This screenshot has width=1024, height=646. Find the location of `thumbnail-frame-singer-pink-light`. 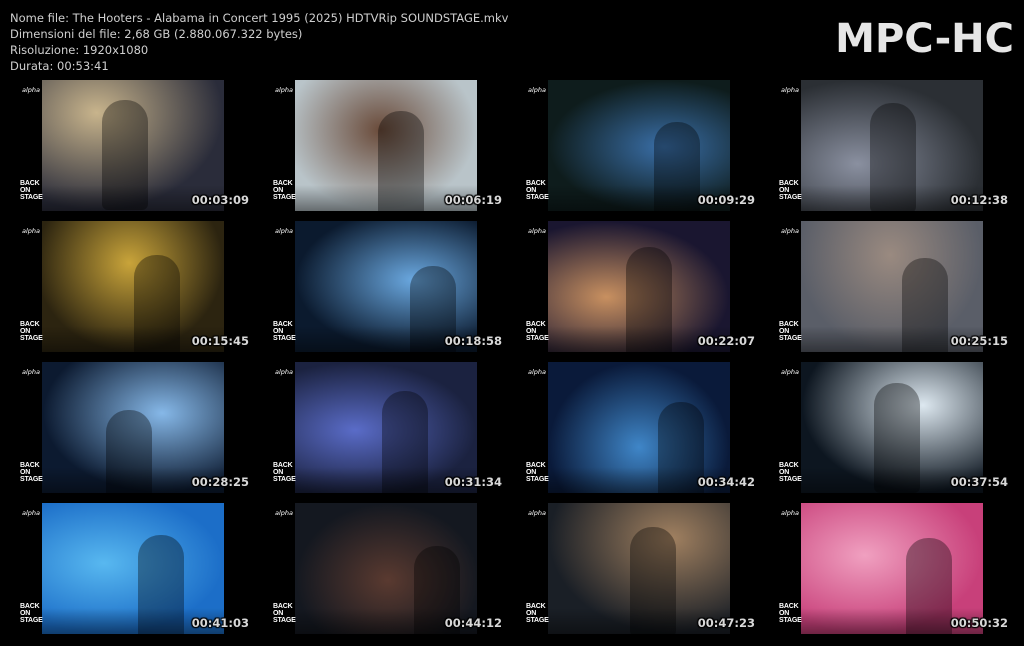

thumbnail-frame-singer-pink-light is located at coordinates (892, 568).